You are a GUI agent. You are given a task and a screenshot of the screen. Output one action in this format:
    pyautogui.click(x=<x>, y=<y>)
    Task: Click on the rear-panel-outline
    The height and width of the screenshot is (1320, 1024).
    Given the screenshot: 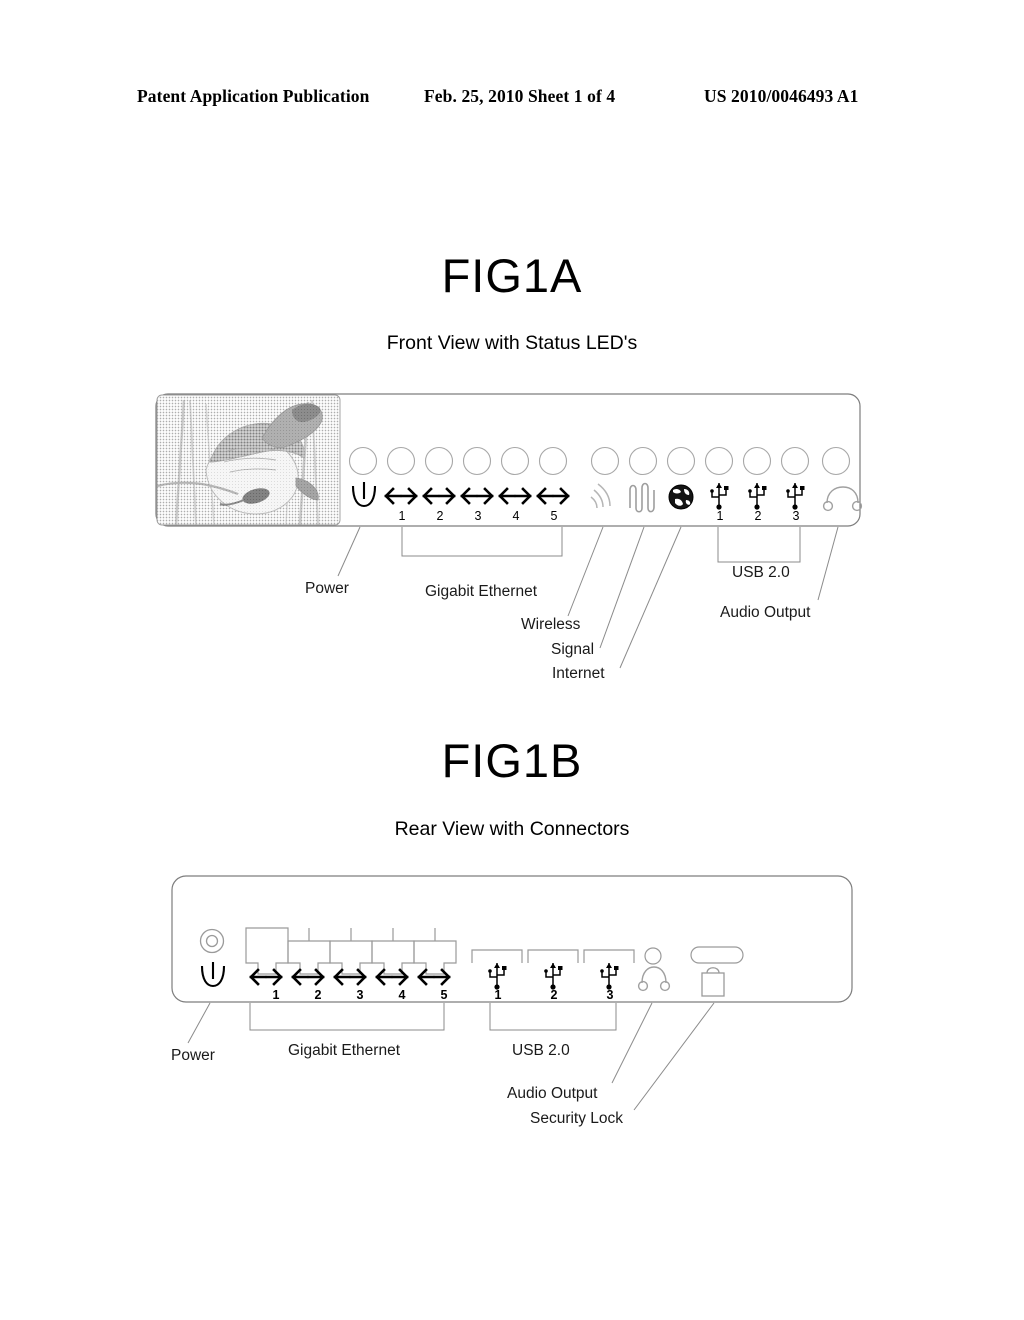 What is the action you would take?
    pyautogui.click(x=512, y=939)
    